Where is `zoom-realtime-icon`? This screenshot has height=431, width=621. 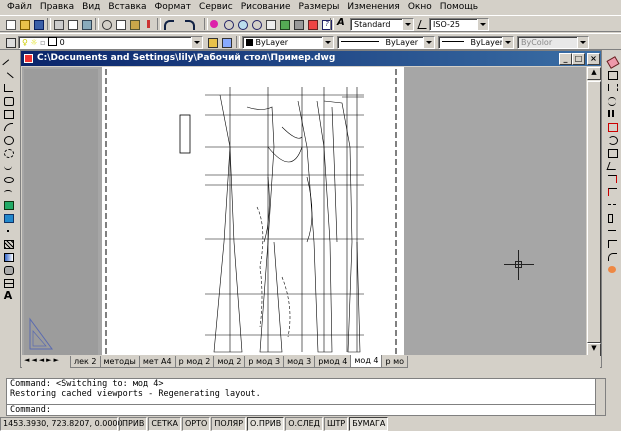
zoom-realtime-icon is located at coordinates (228, 24).